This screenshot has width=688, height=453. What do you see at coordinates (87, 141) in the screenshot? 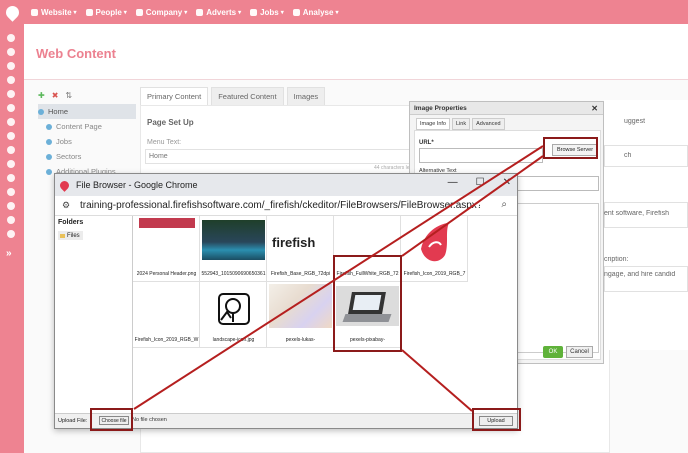
I see `tree-item-jobs: Jobs` at bounding box center [87, 141].